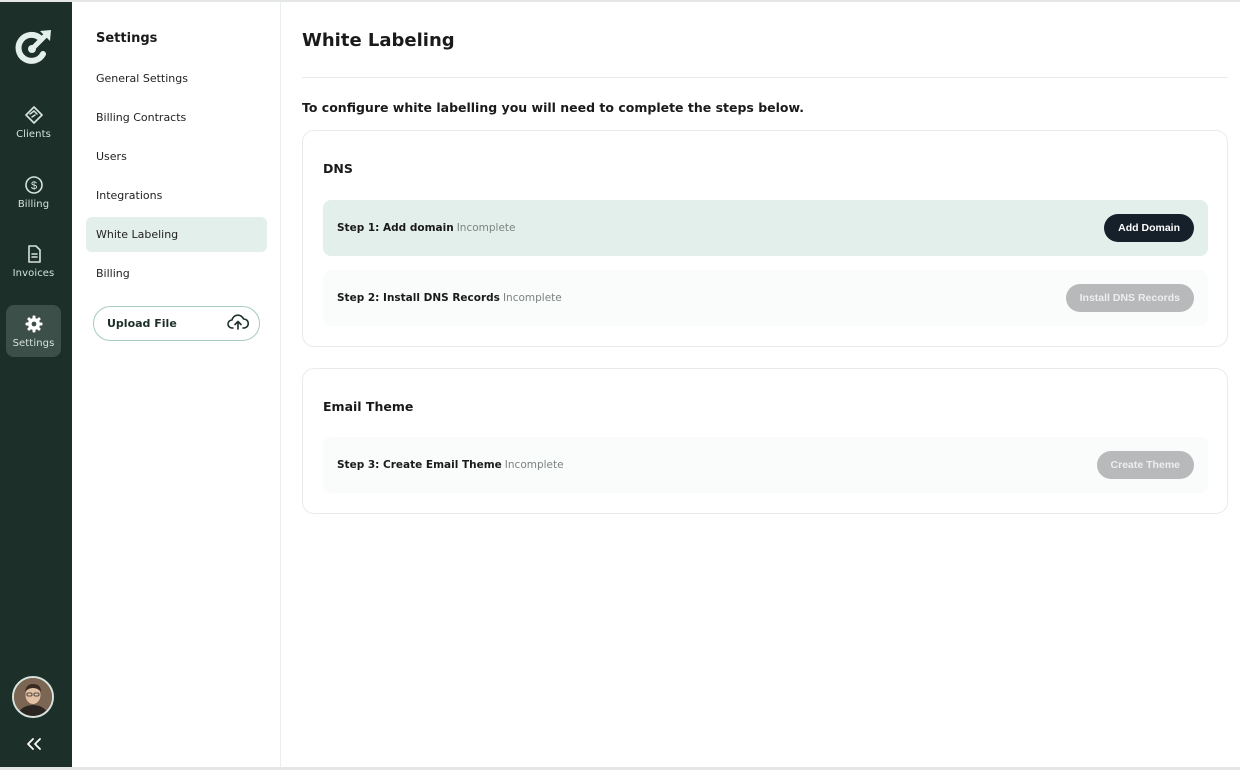 The width and height of the screenshot is (1240, 770). Describe the element at coordinates (36, 384) in the screenshot. I see `app-rail: Clients $ Billing Invoices Settings` at that location.